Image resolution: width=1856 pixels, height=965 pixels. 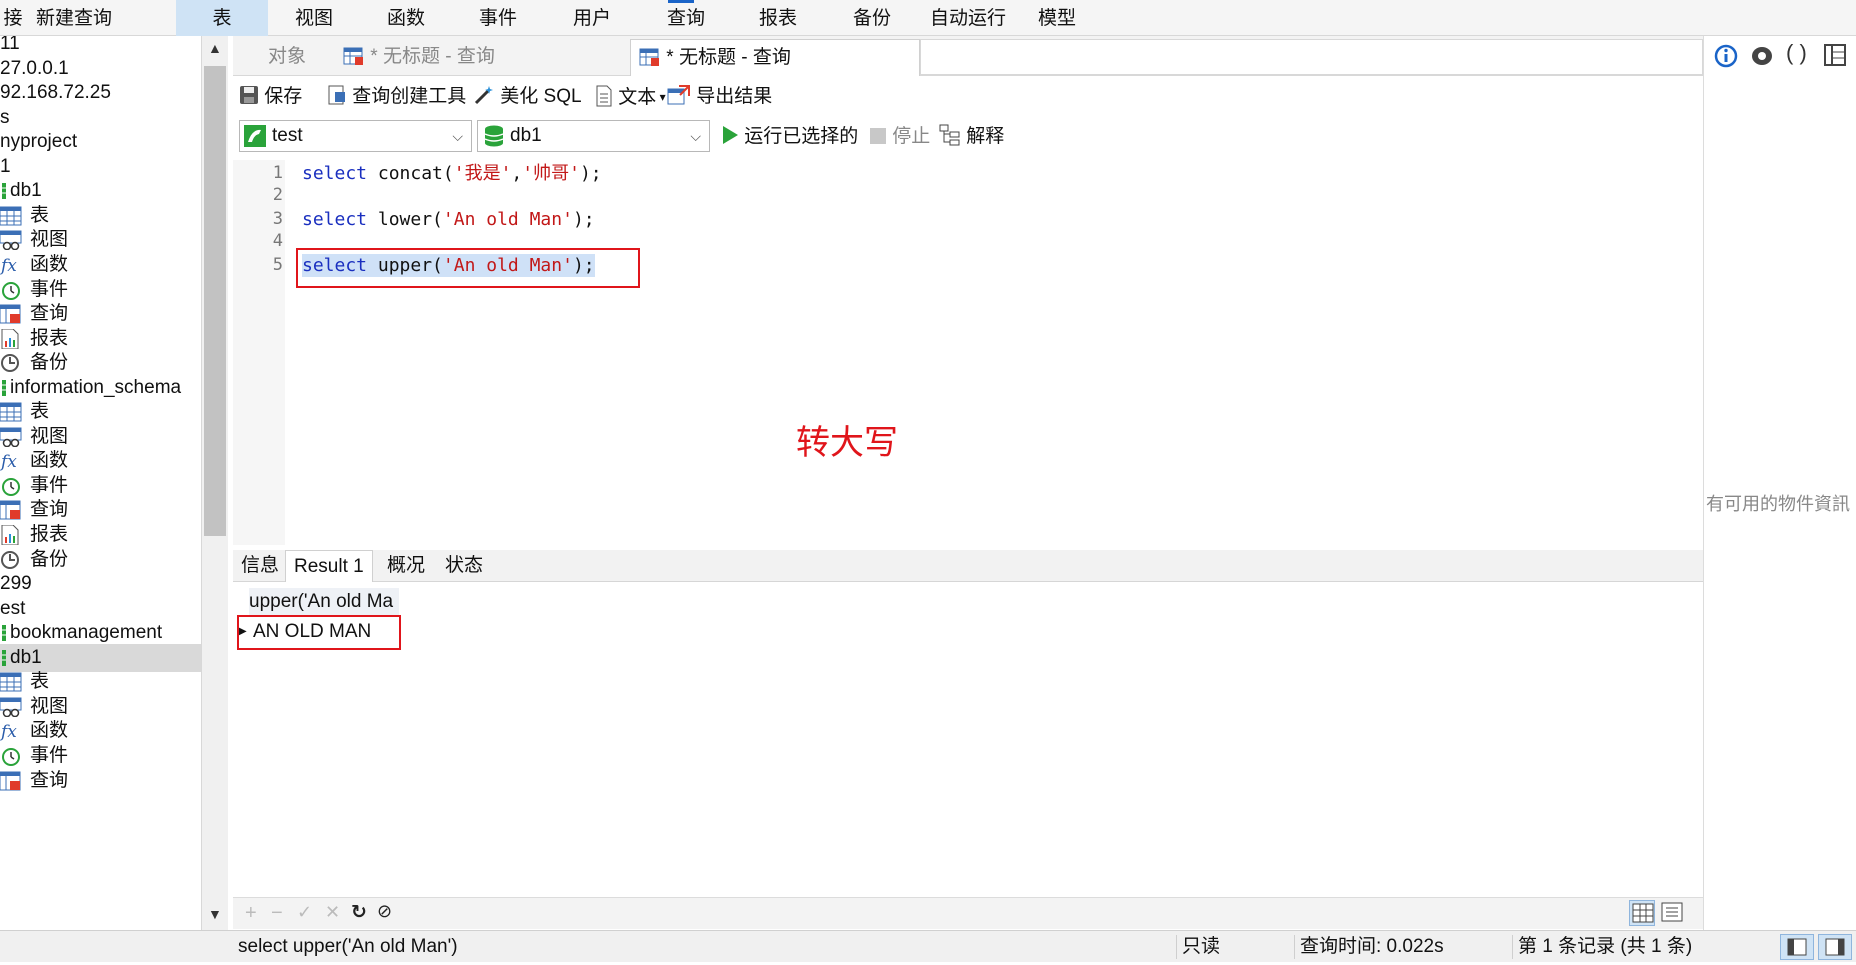 I want to click on tab-strip-empty, so click(x=1311, y=57).